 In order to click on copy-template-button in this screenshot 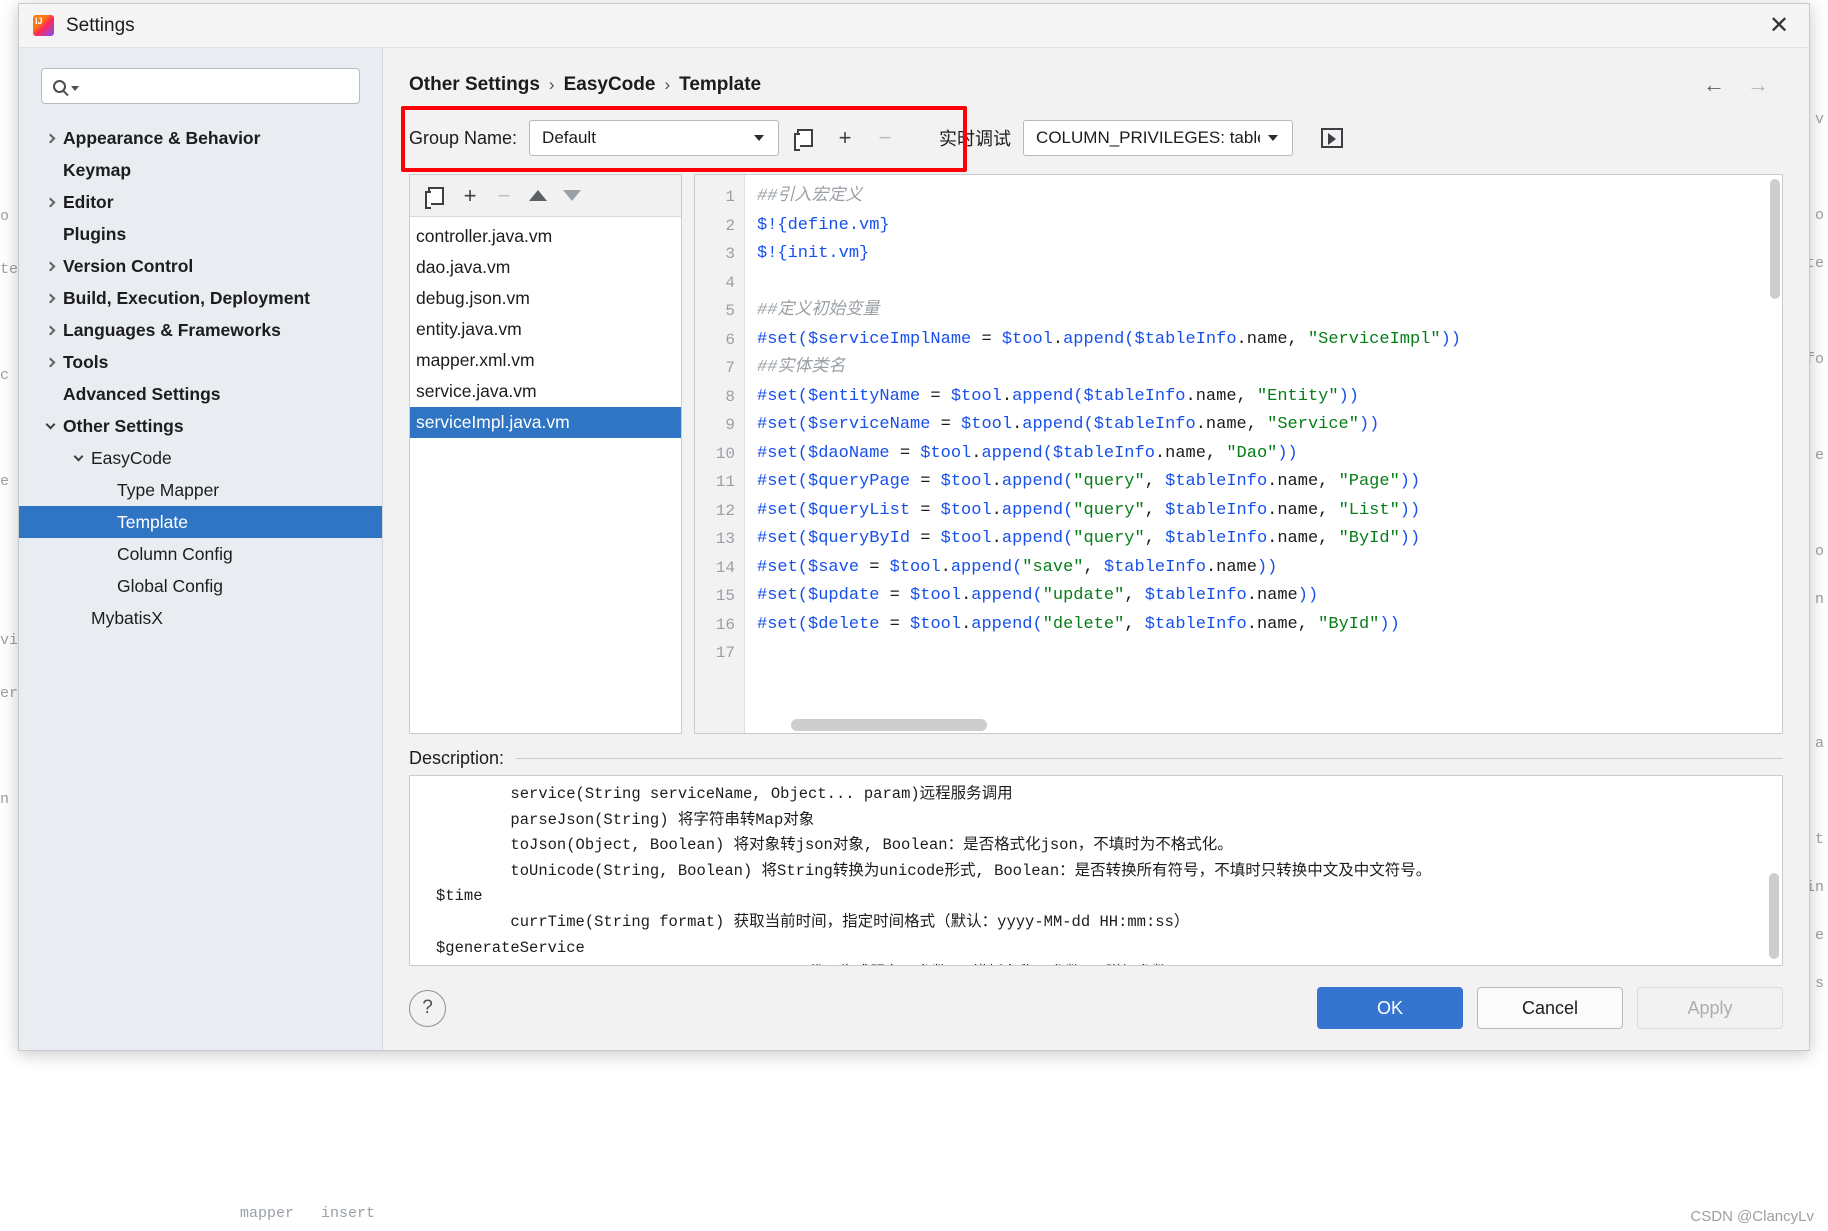, I will do `click(436, 196)`.